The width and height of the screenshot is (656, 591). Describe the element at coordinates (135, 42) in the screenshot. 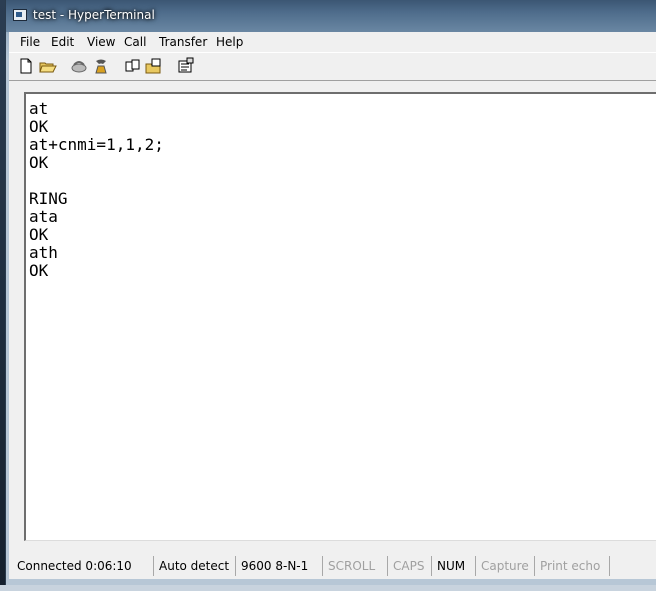

I see `menu-call: Call` at that location.